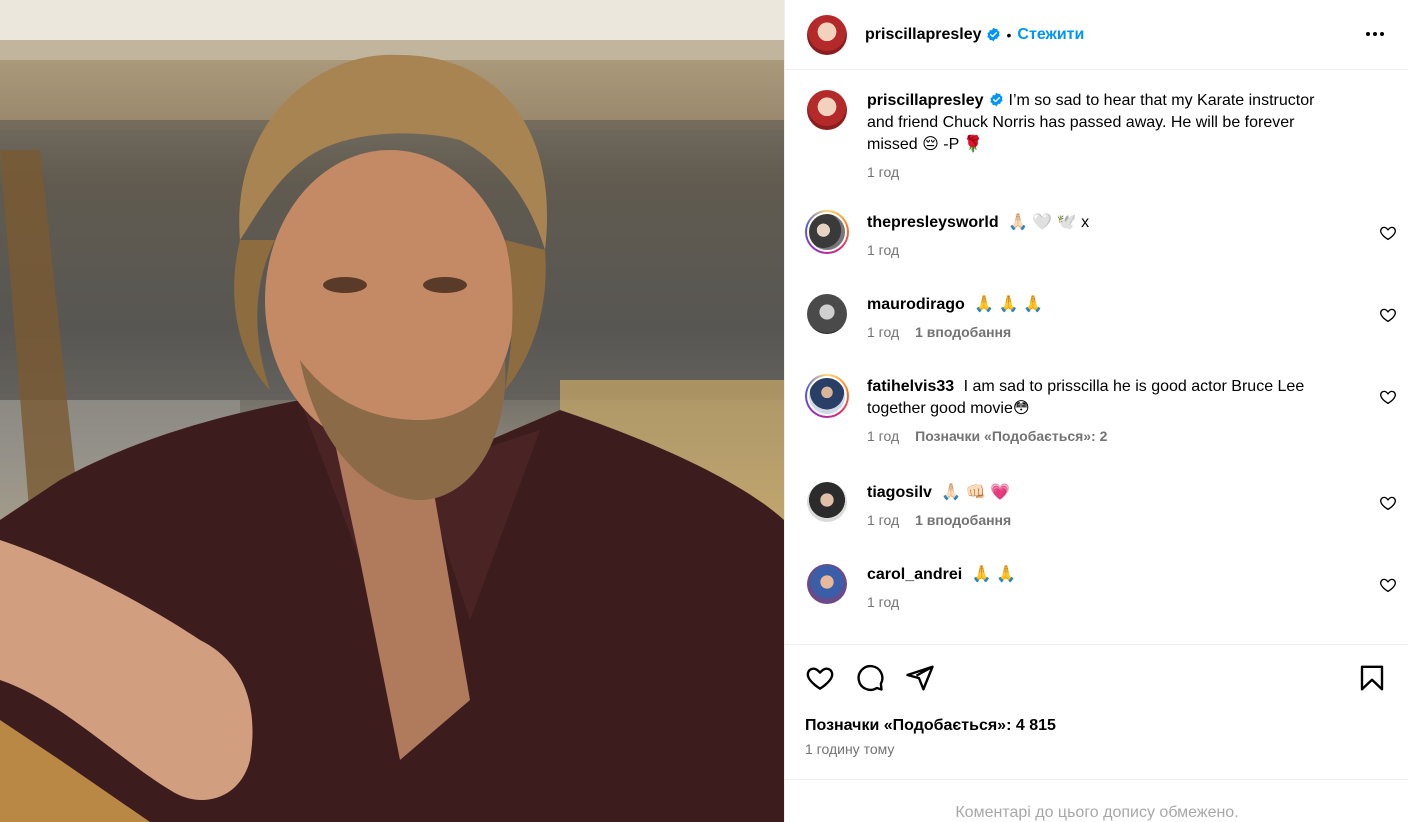 The width and height of the screenshot is (1408, 822). What do you see at coordinates (870, 678) in the screenshot?
I see `comment-icon` at bounding box center [870, 678].